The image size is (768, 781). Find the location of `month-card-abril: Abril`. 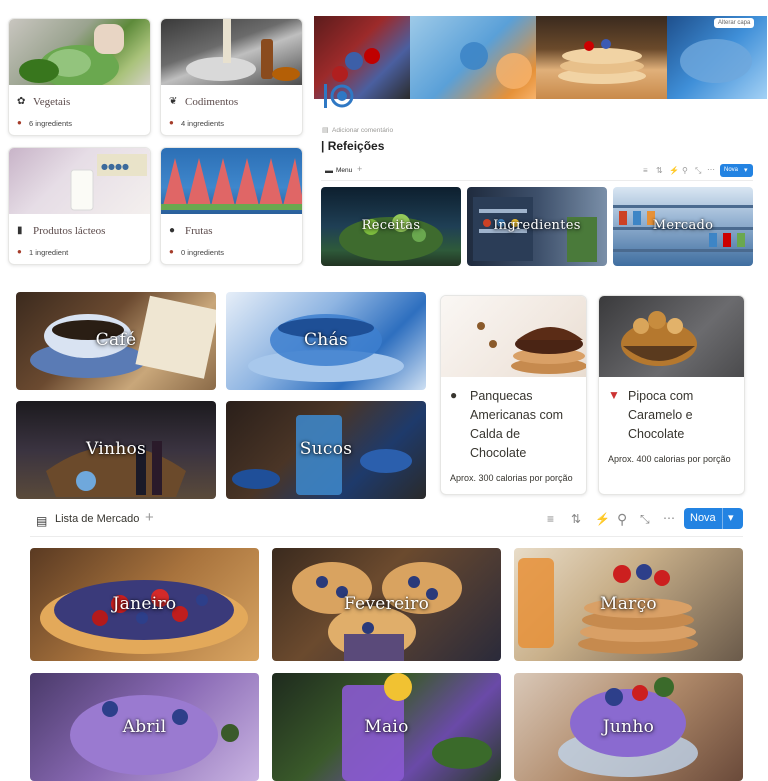

month-card-abril: Abril is located at coordinates (144, 727).